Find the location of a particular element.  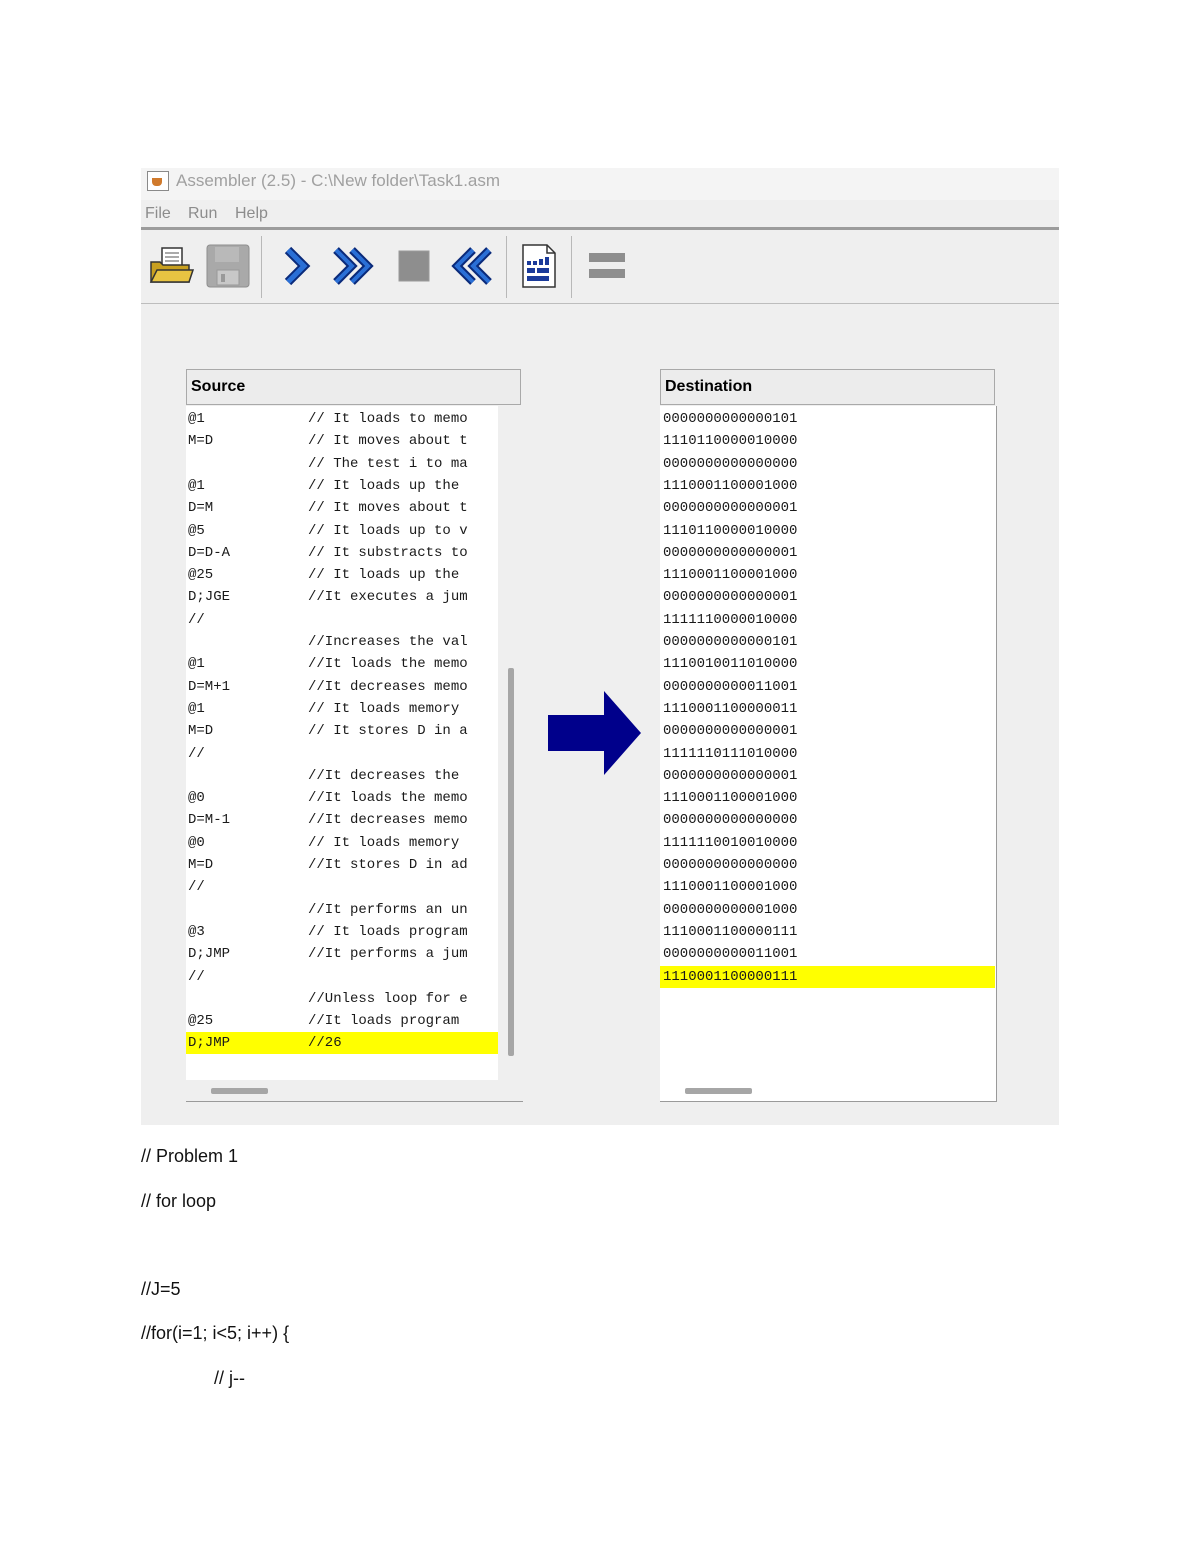

source-bottom-border is located at coordinates (354, 1101).